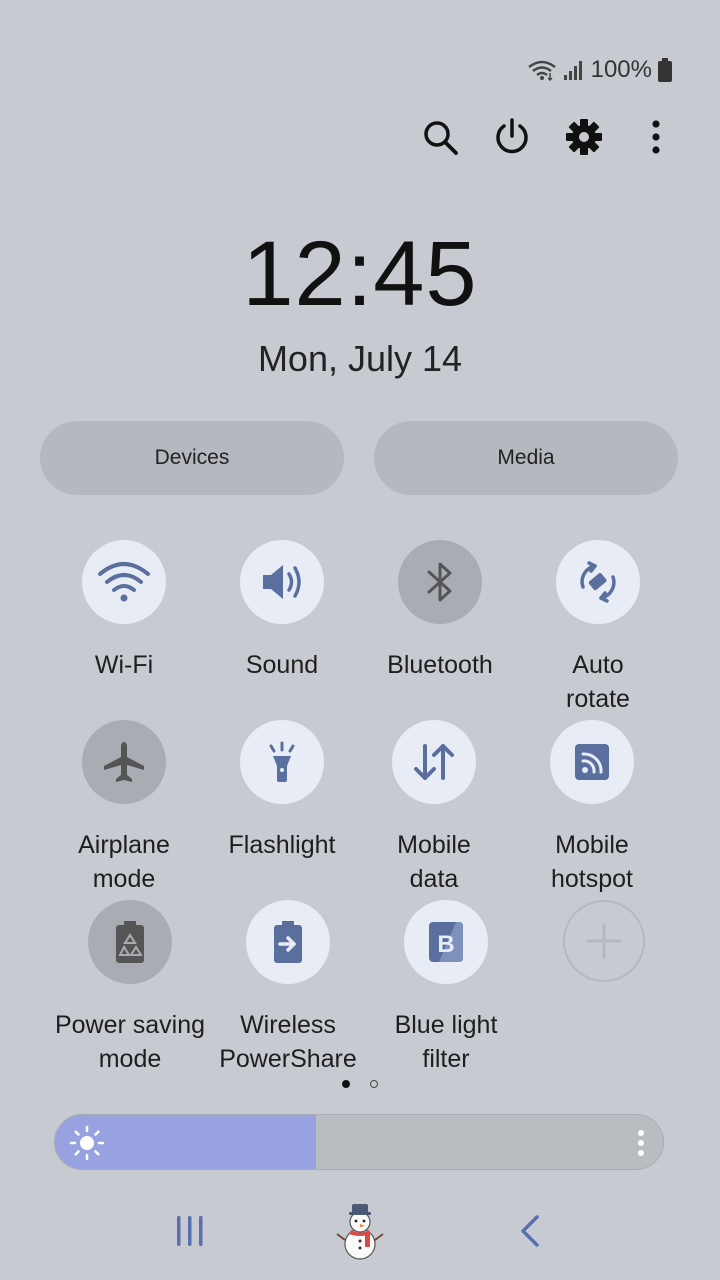  Describe the element at coordinates (288, 1042) in the screenshot. I see `tile-wireless-powershare-label: Wireless PowerShare` at that location.